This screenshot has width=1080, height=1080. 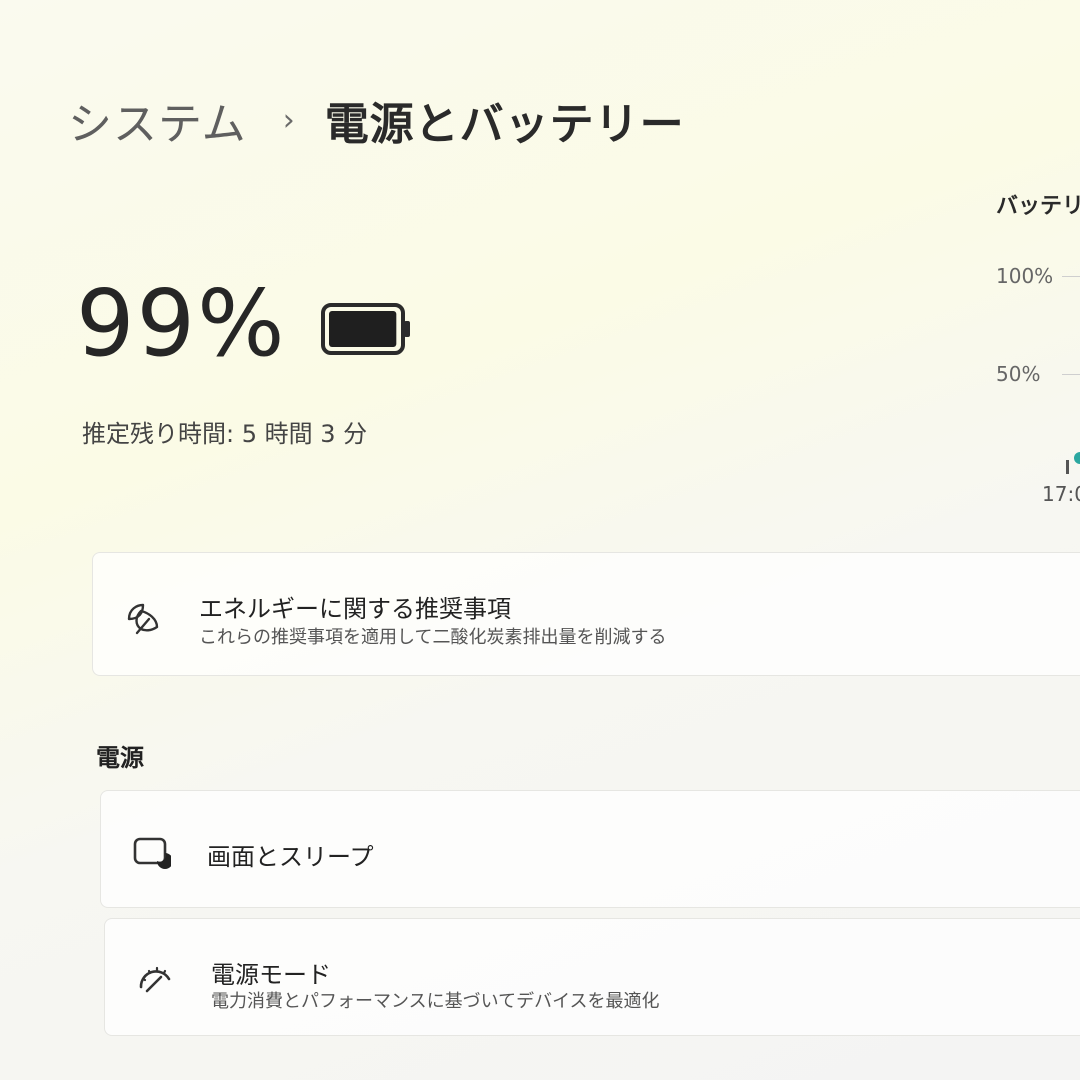 What do you see at coordinates (290, 857) in the screenshot?
I see `screen-and-sleep-title: 画面とスリープ` at bounding box center [290, 857].